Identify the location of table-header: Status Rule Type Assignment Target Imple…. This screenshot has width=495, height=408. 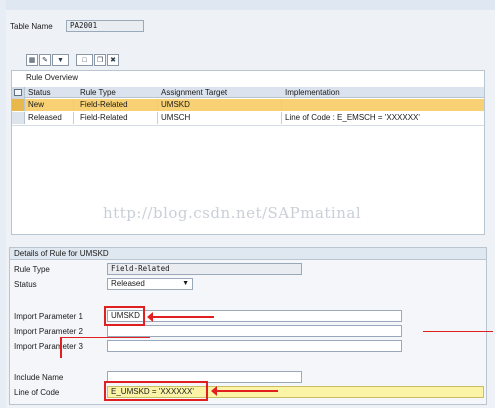
(248, 93).